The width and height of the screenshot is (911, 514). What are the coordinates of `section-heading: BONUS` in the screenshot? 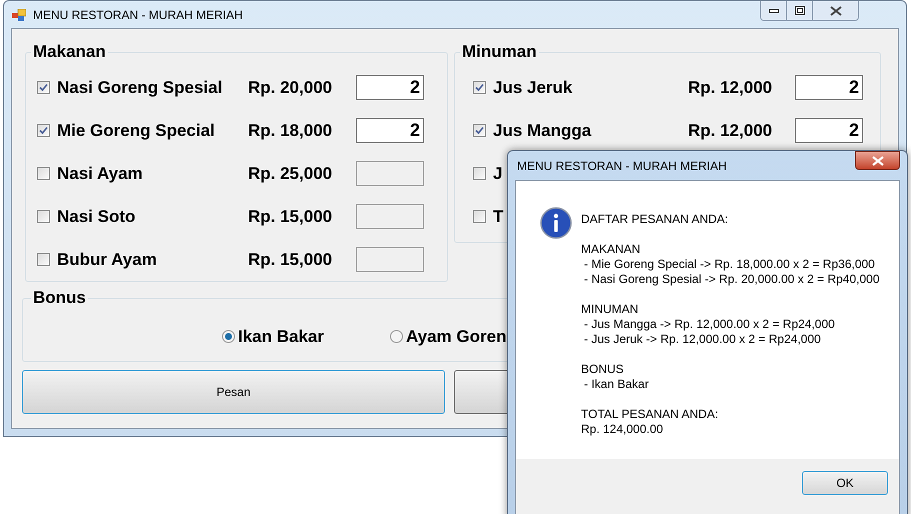 It's located at (603, 369).